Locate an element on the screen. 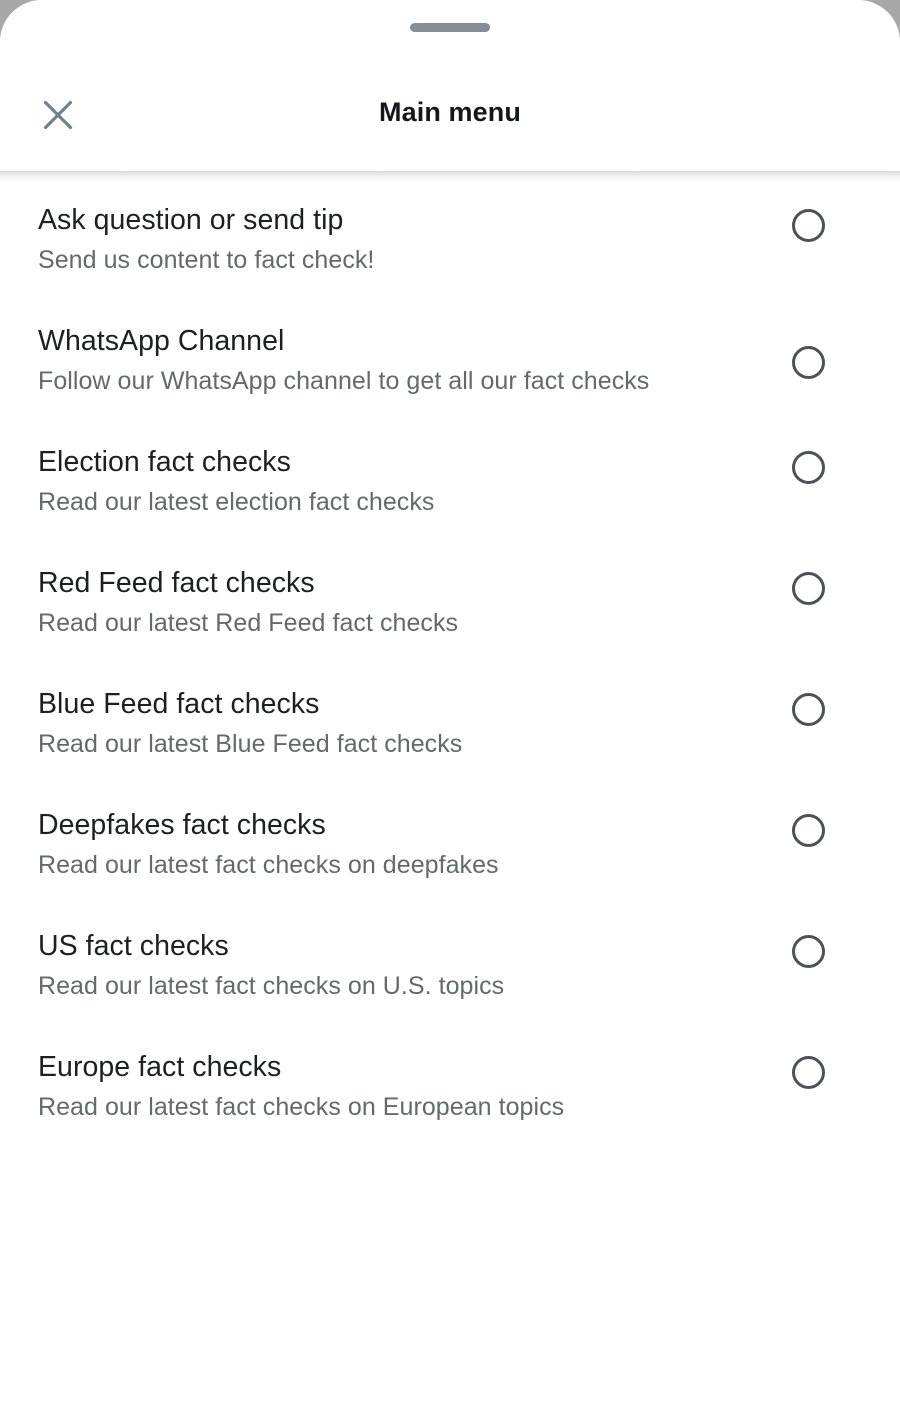  list-item-subtitle: Read our latest fact checks on deepfakes is located at coordinates (268, 865).